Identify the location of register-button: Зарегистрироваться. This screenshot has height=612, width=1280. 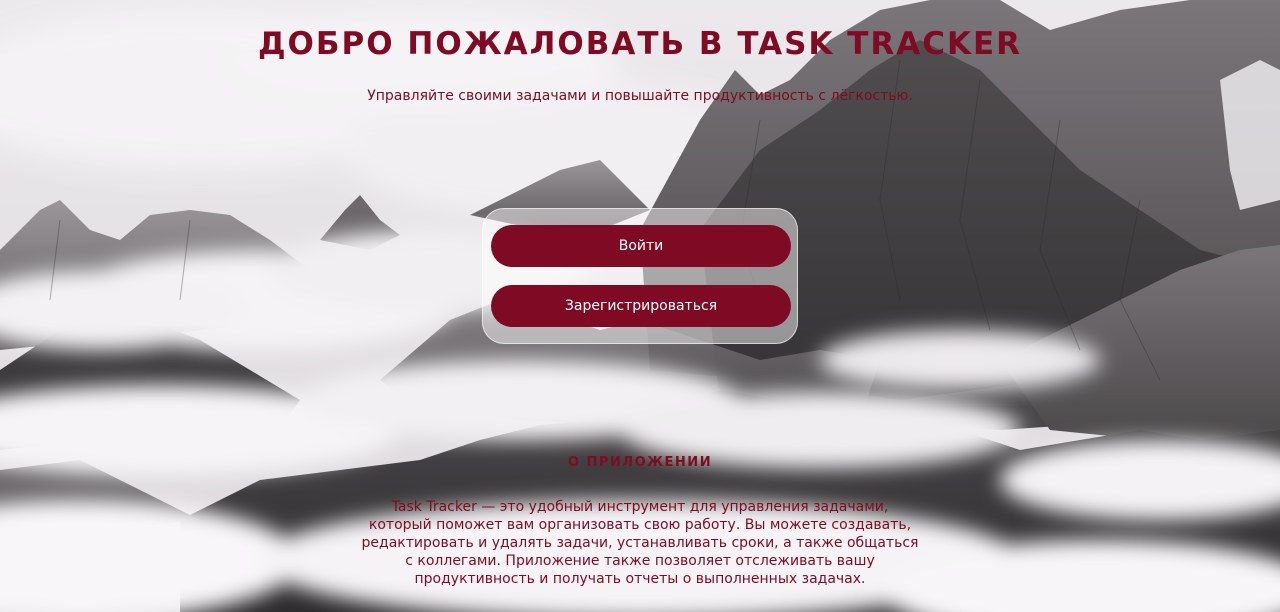
(641, 306).